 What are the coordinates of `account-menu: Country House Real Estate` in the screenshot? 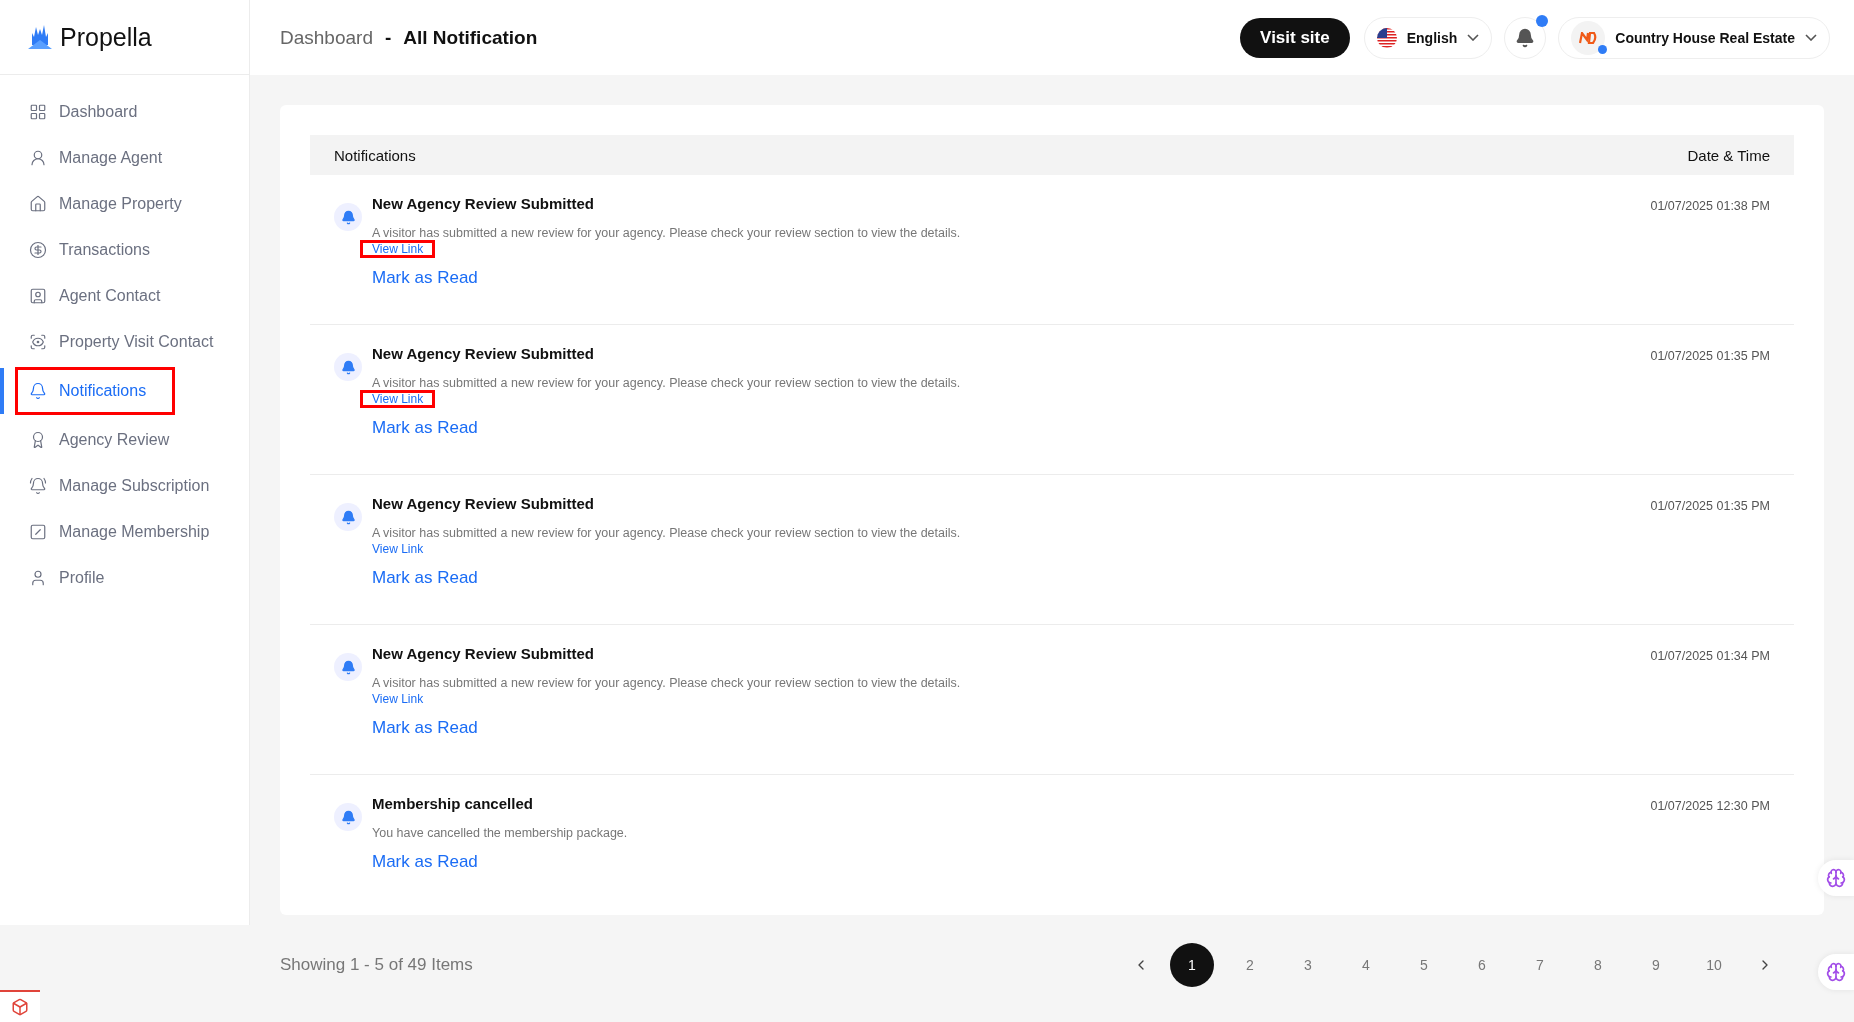 It's located at (1694, 37).